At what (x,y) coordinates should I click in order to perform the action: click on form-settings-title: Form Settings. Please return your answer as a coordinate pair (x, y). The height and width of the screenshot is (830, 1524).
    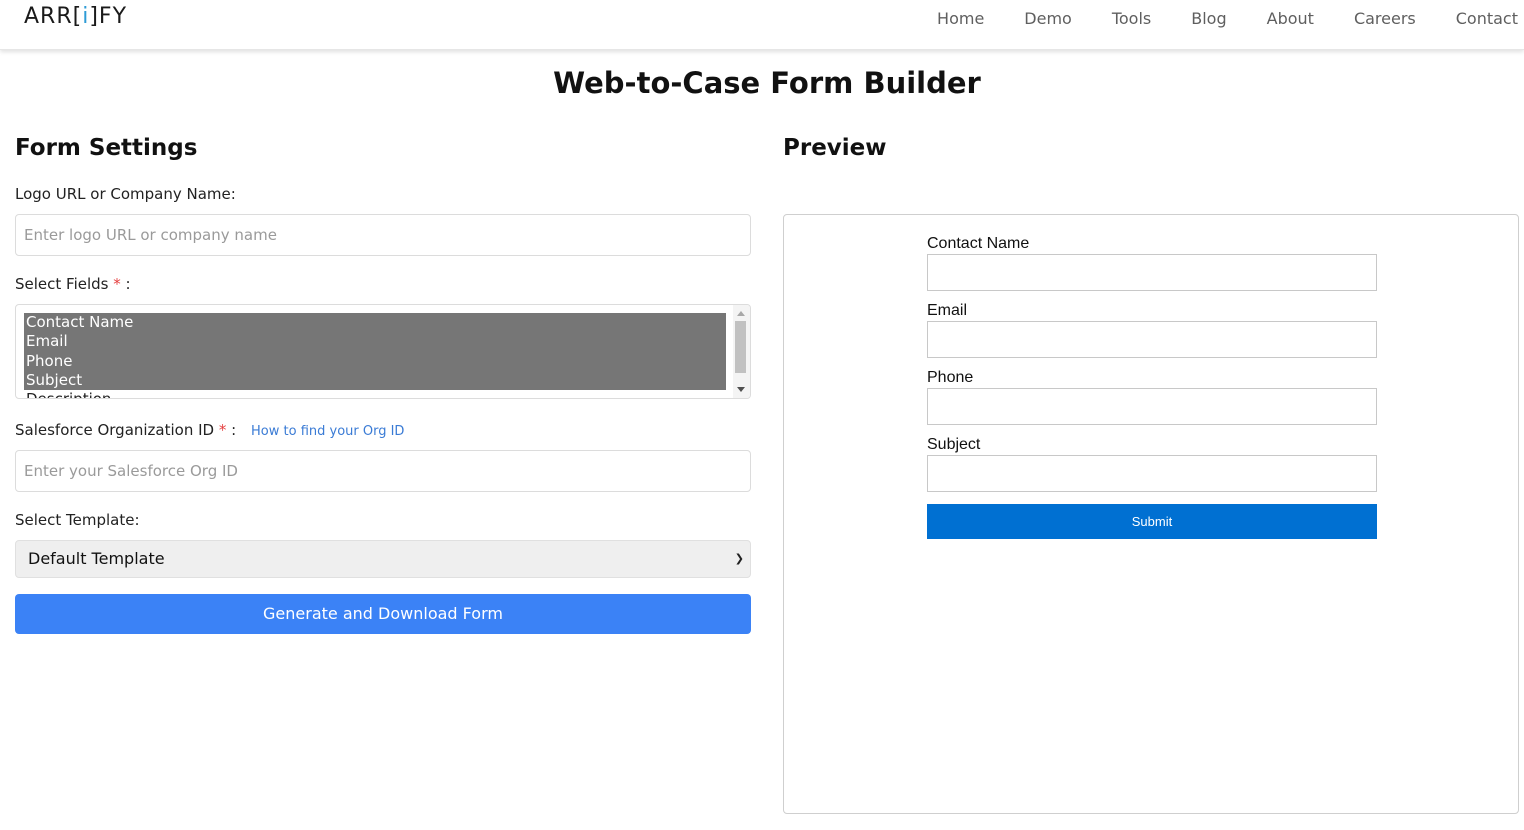
    Looking at the image, I should click on (106, 148).